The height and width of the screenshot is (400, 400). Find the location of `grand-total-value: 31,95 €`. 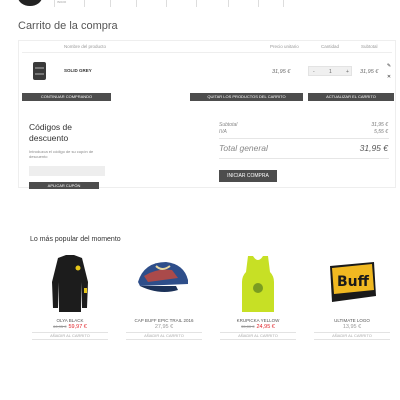

grand-total-value: 31,95 € is located at coordinates (373, 148).